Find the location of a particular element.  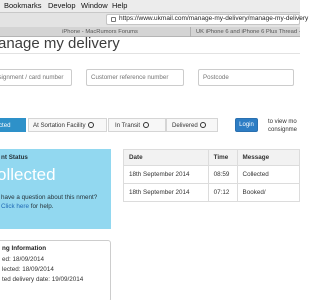

event-time: 07:12 is located at coordinates (222, 192).